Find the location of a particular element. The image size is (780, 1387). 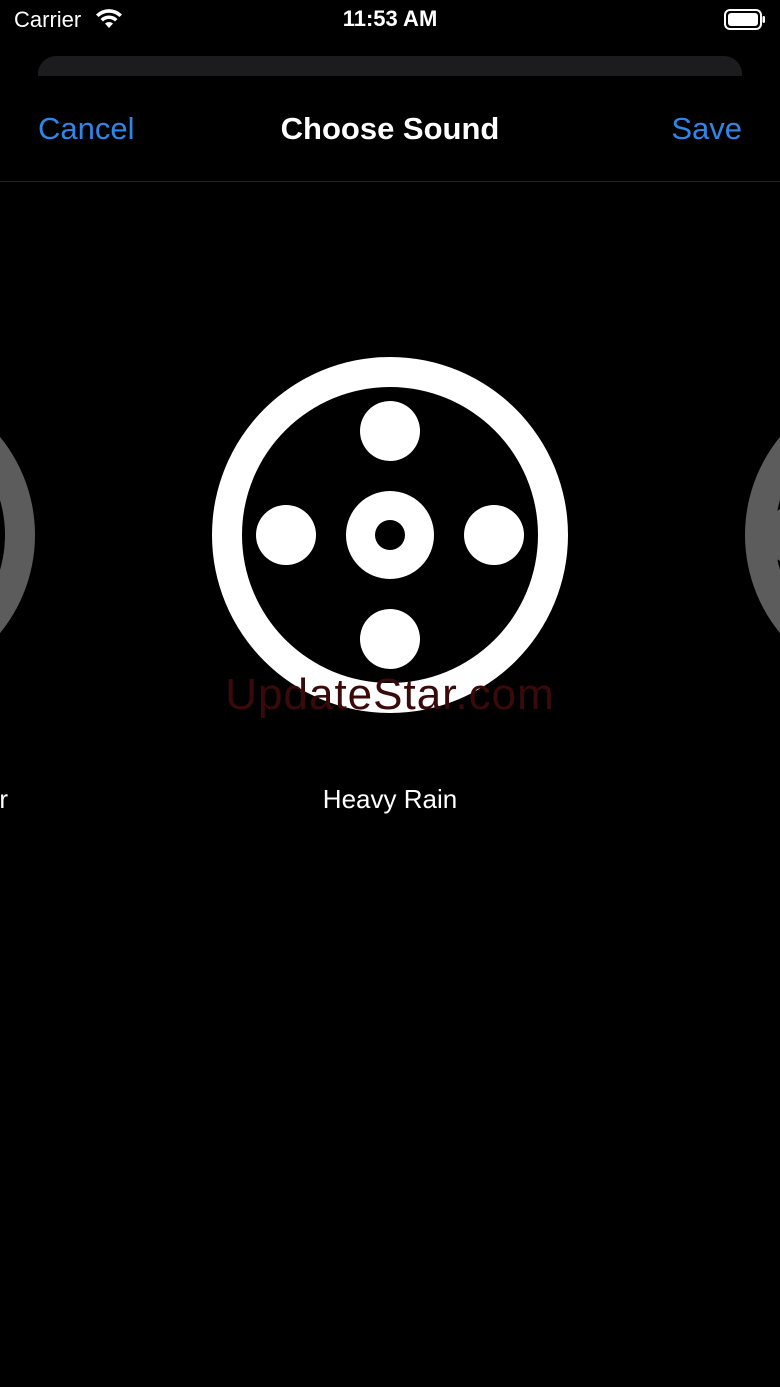

current-sound-label: Heavy Rain is located at coordinates (390, 799).